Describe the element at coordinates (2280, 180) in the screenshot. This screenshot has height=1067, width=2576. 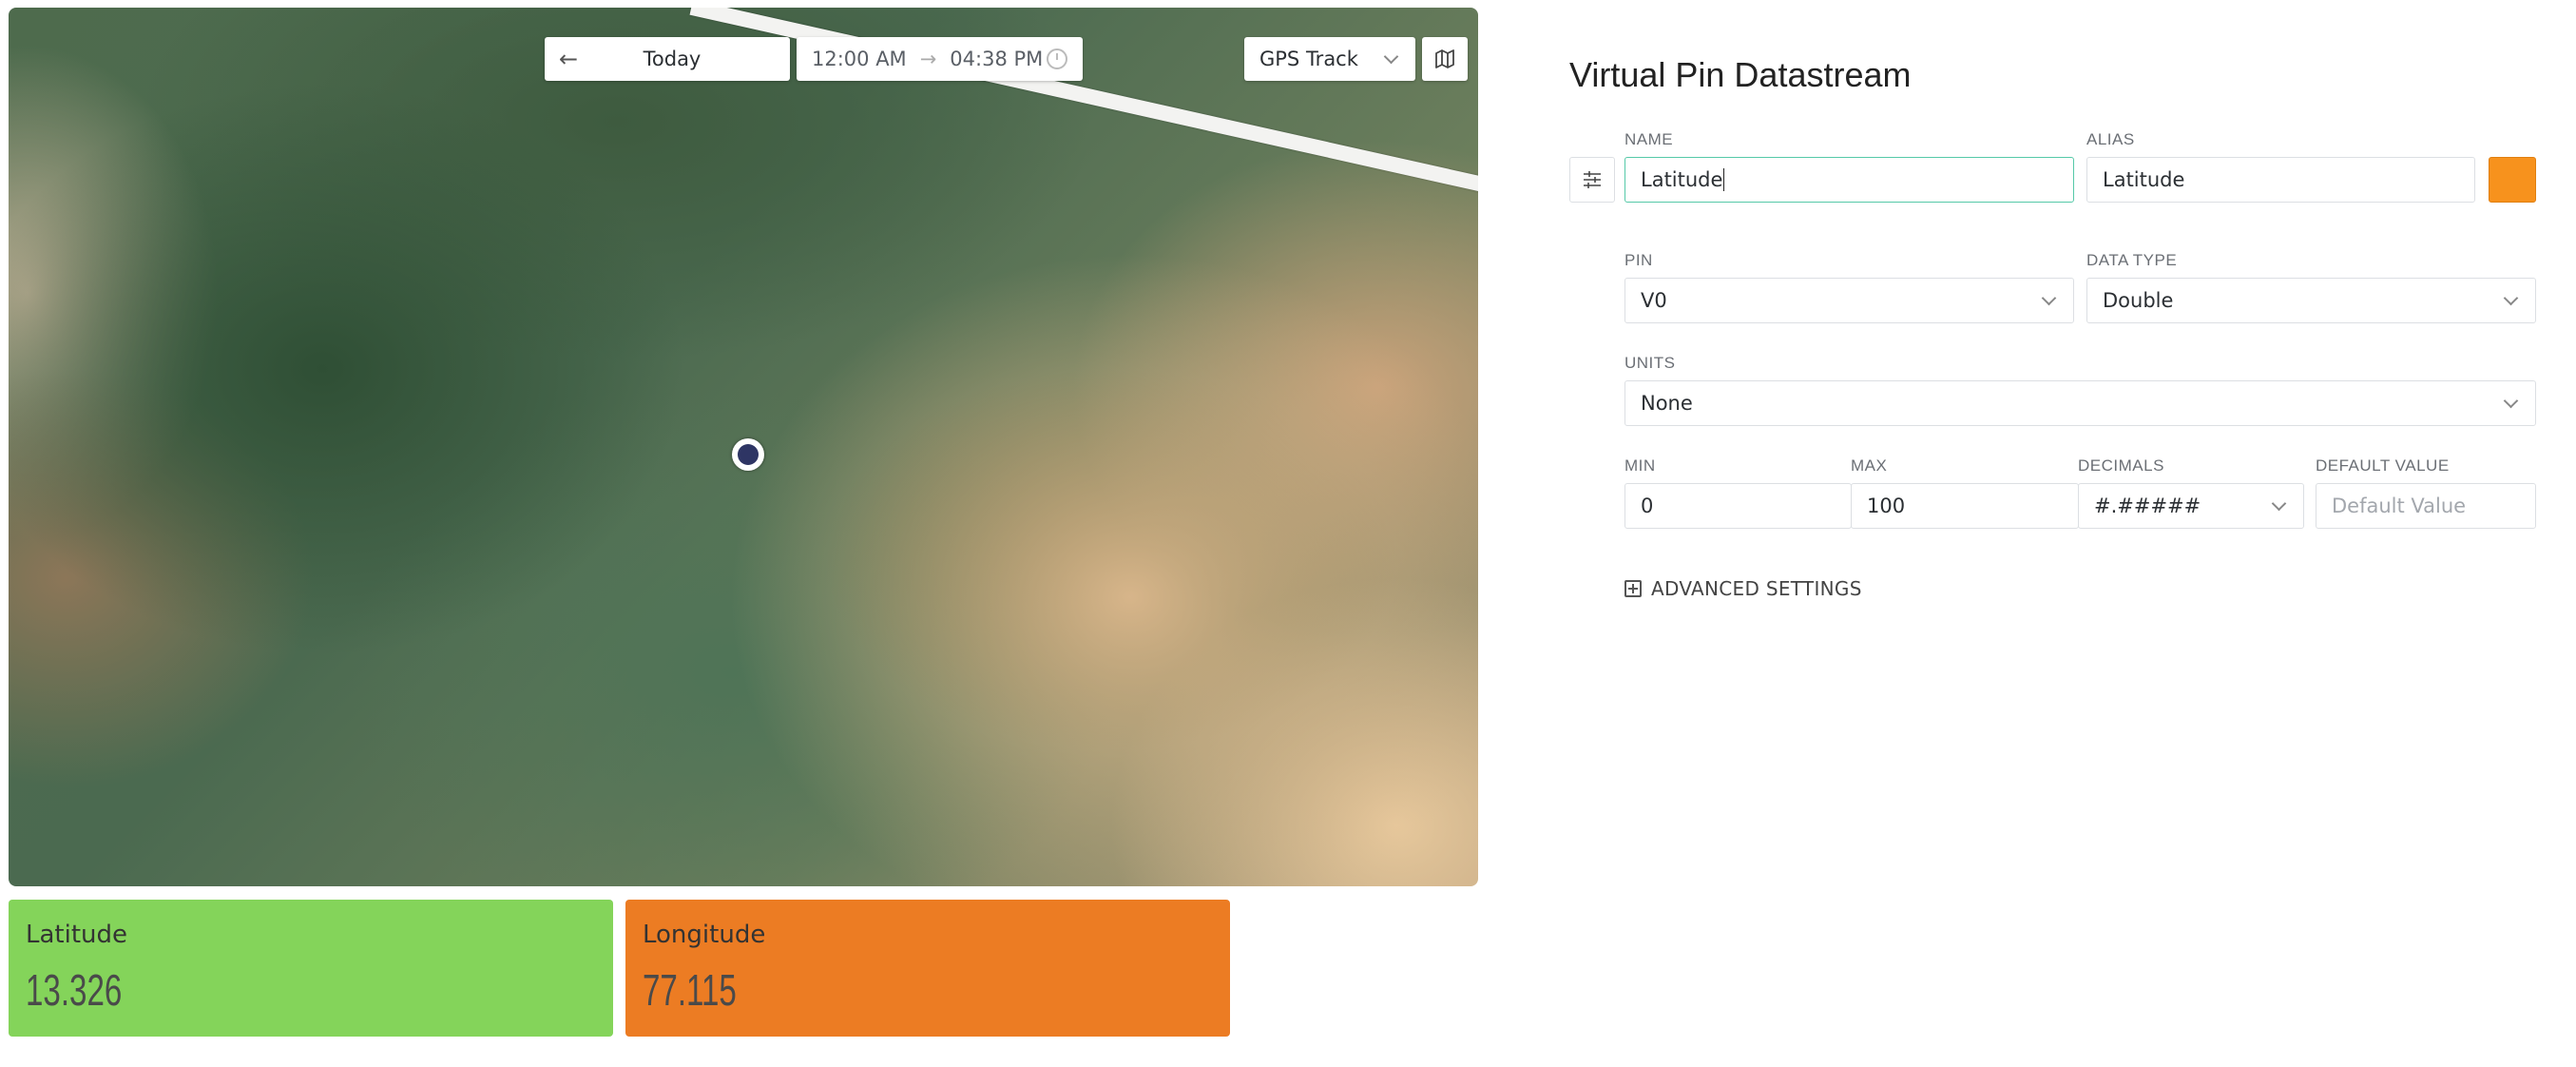
I see `alias-input: Latitude` at that location.